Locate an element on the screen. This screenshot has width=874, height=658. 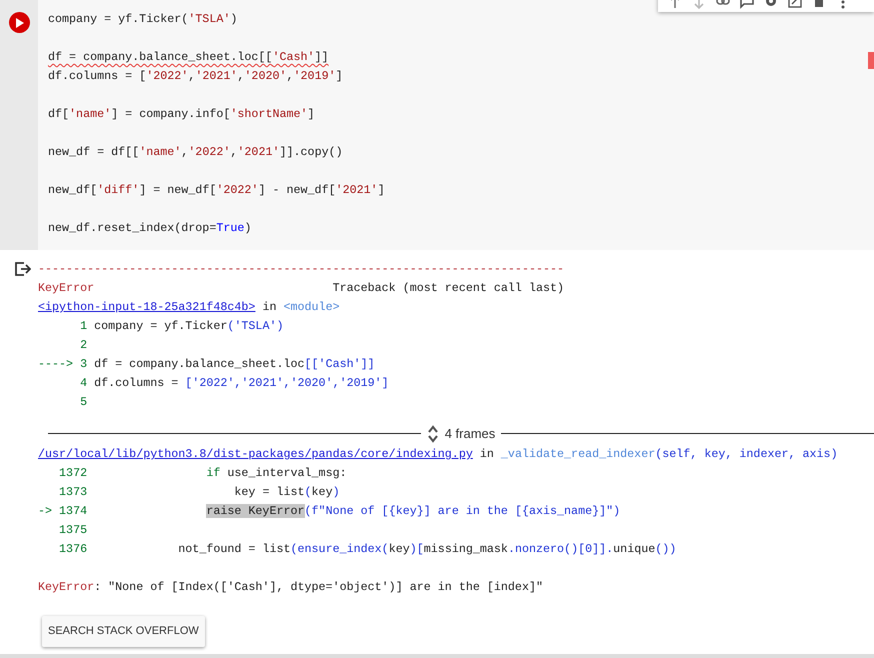
traceback-text: <module> is located at coordinates (312, 307).